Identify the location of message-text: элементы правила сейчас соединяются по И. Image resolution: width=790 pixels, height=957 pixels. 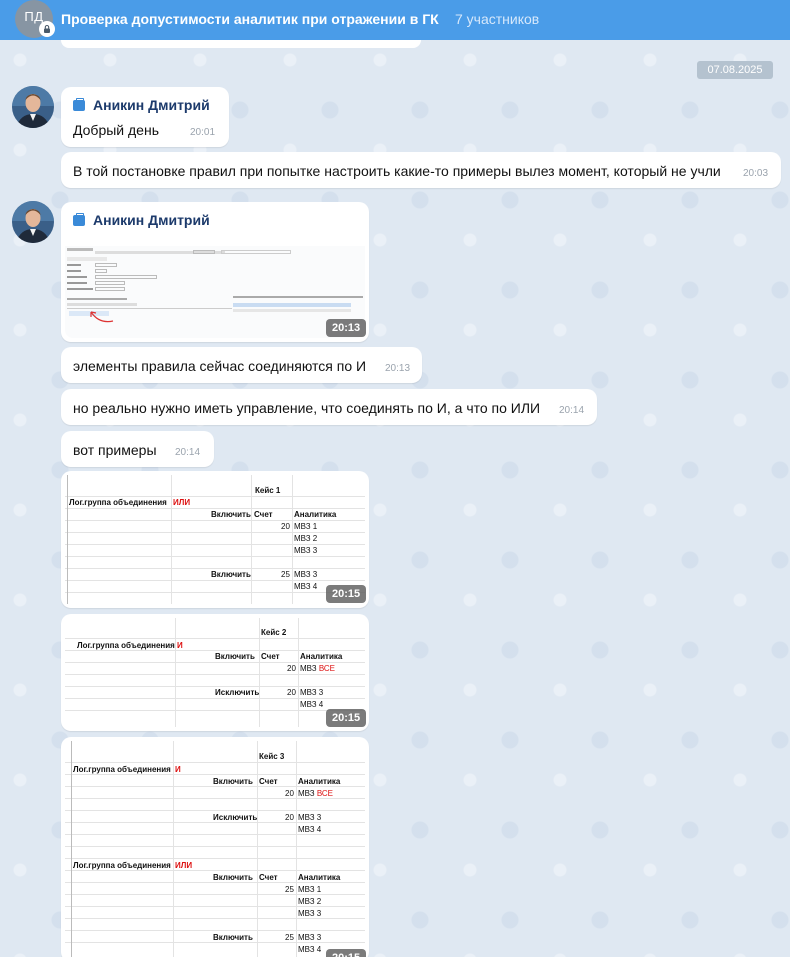
(220, 366).